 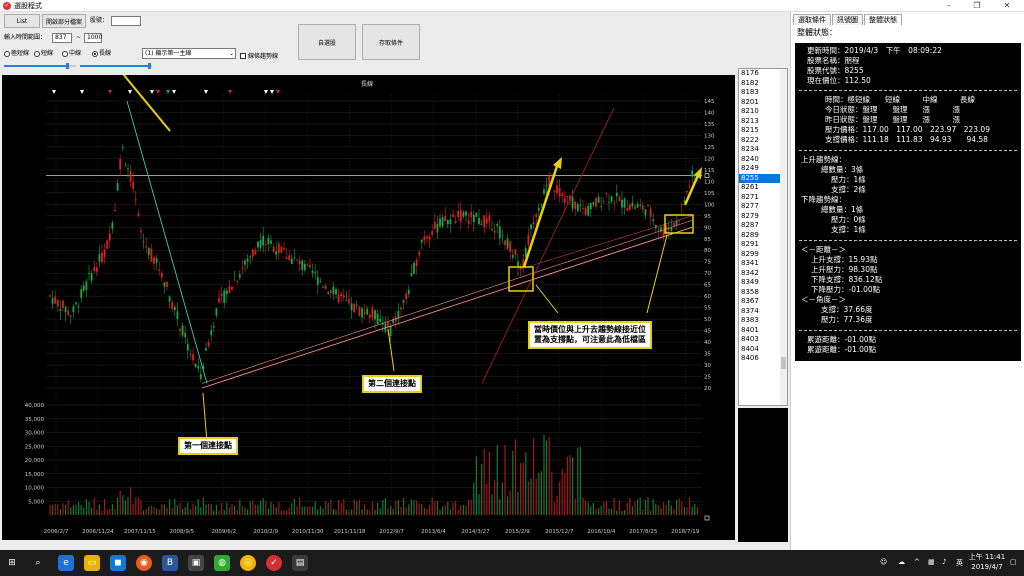 What do you see at coordinates (189, 53) in the screenshot?
I see `display-select: (1) 顯示第一主線 ⌄` at bounding box center [189, 53].